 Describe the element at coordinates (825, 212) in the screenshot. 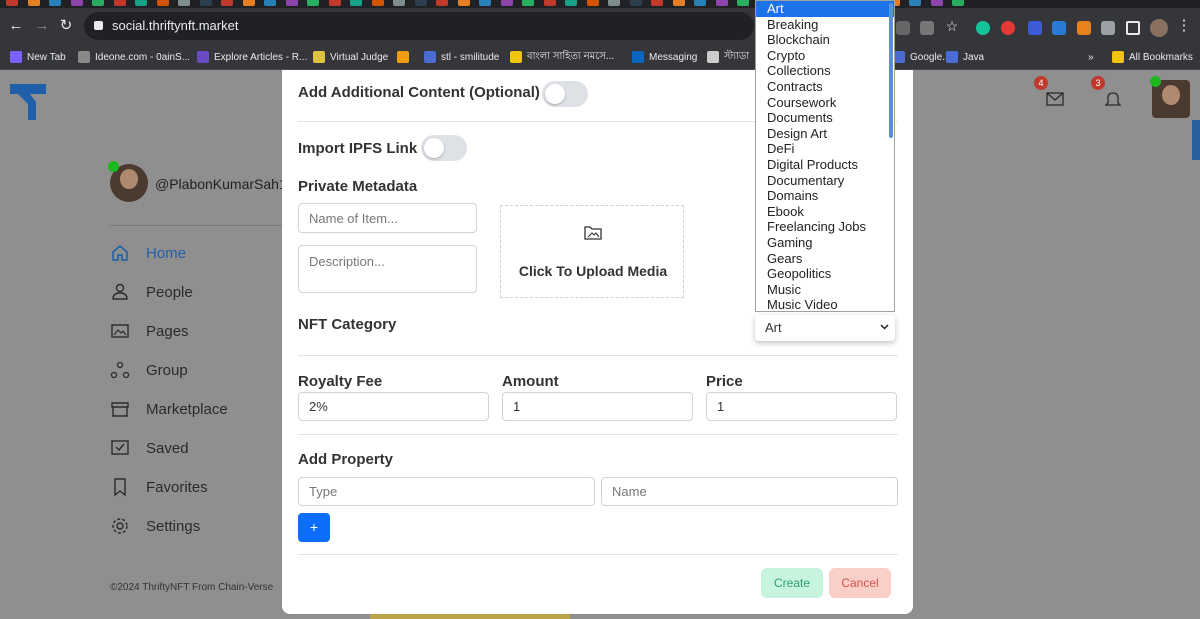

I see `category-option: Ebook` at that location.